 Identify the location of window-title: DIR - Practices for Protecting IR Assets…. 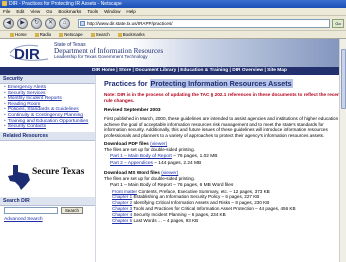
(65, 4).